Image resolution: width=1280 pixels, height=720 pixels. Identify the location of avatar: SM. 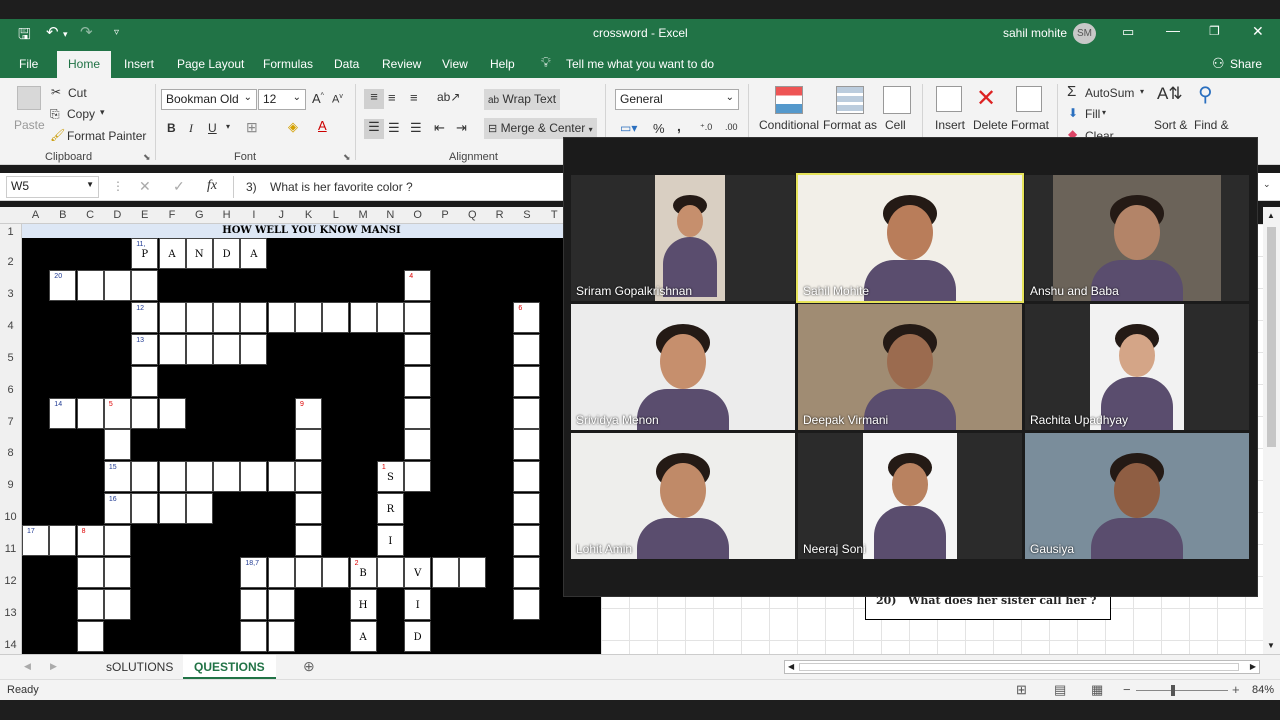
(1084, 33).